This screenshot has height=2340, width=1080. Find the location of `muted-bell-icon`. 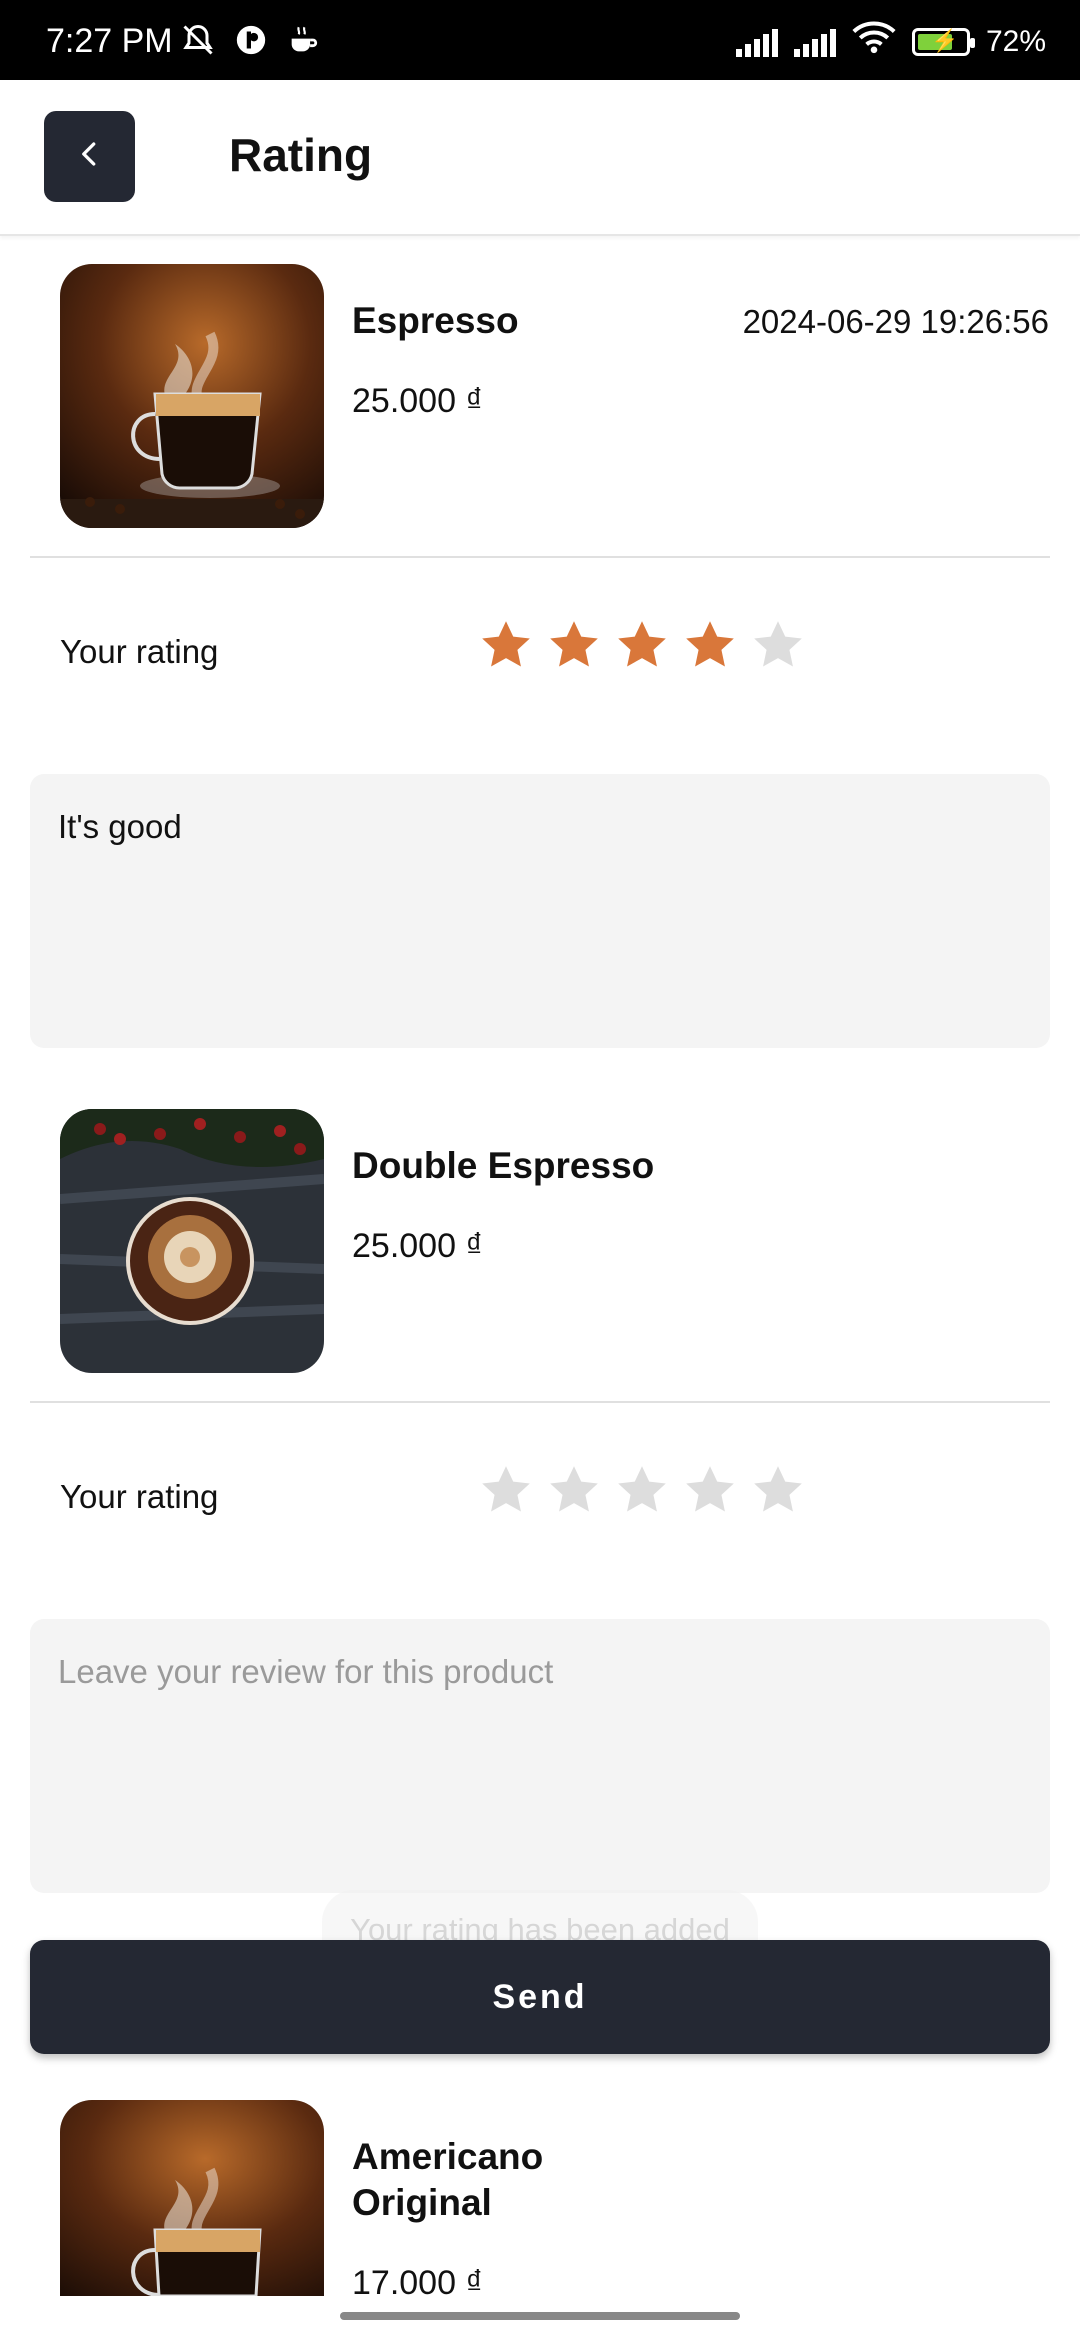

muted-bell-icon is located at coordinates (198, 44).